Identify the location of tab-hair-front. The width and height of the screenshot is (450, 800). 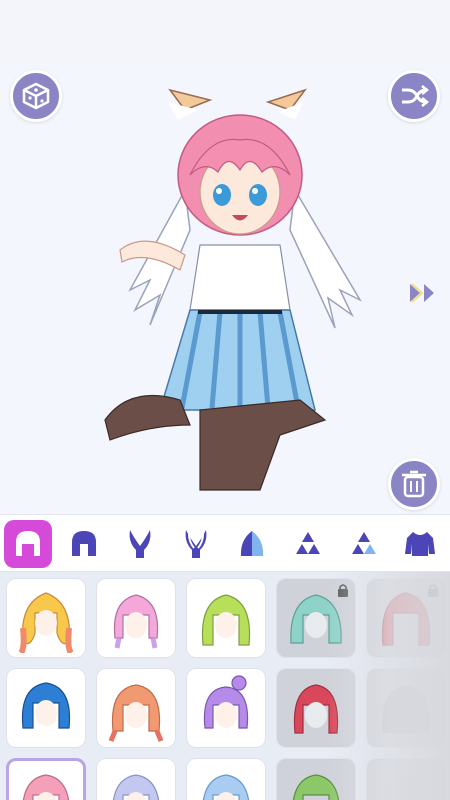
(28, 544).